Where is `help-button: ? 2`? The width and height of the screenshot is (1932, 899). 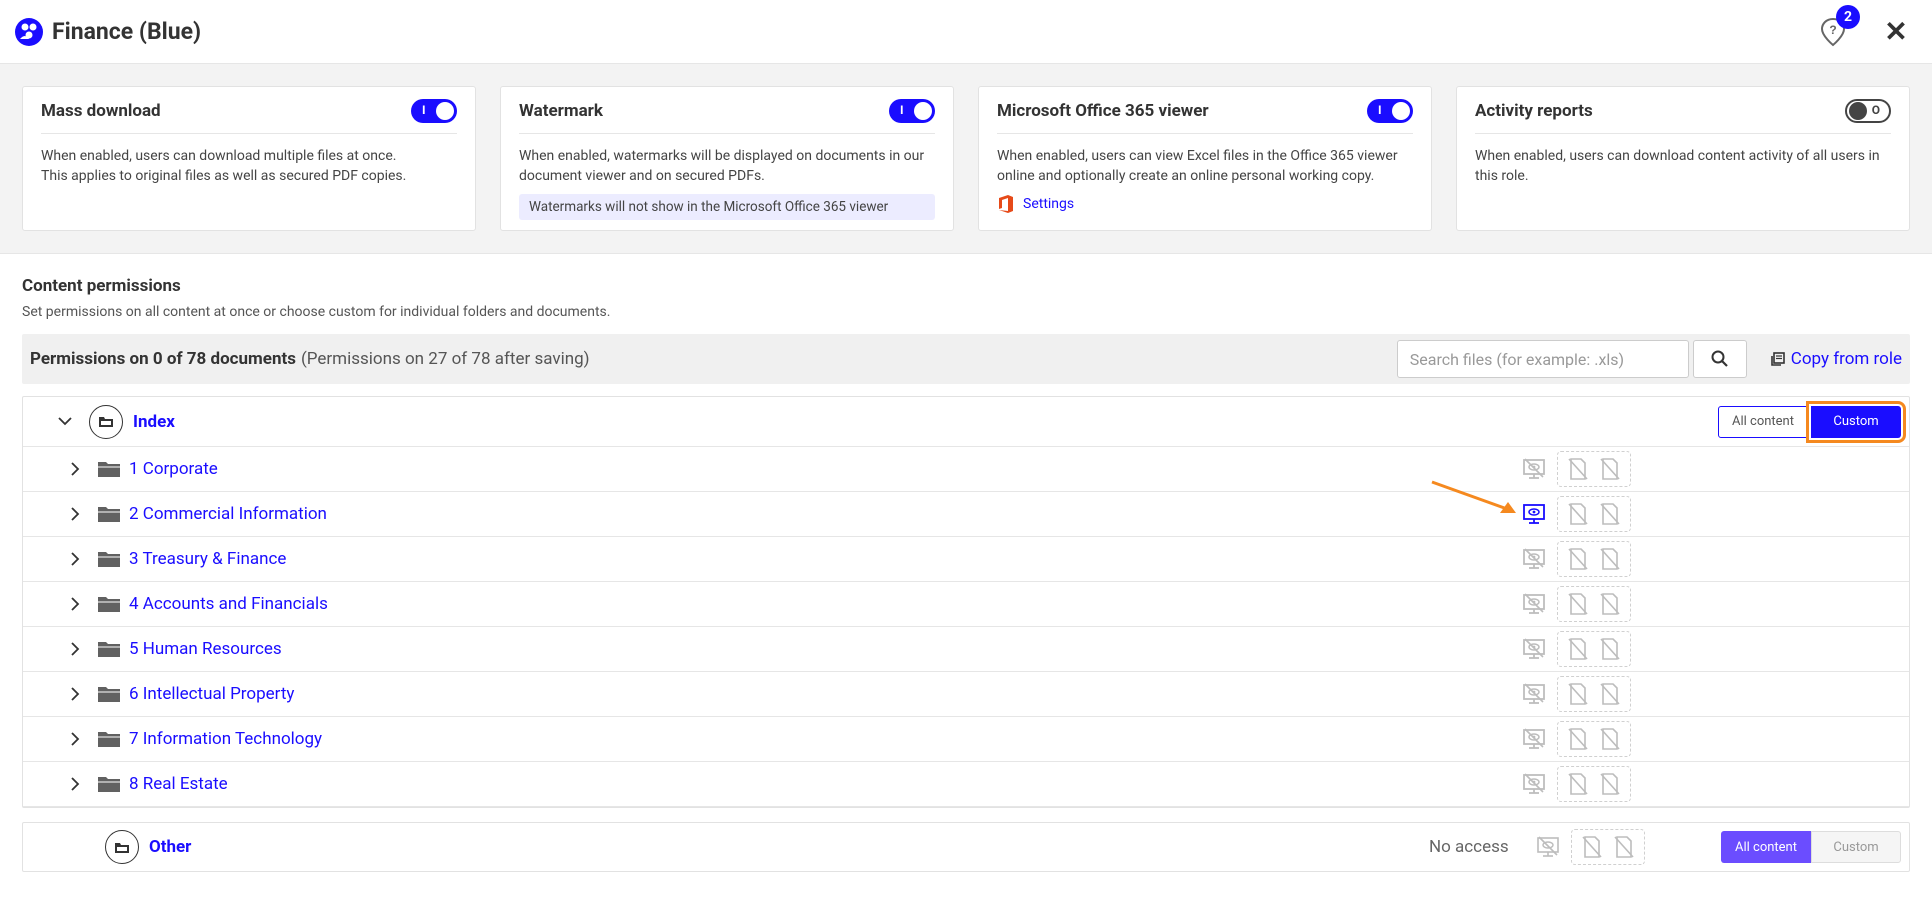 help-button: ? 2 is located at coordinates (1838, 26).